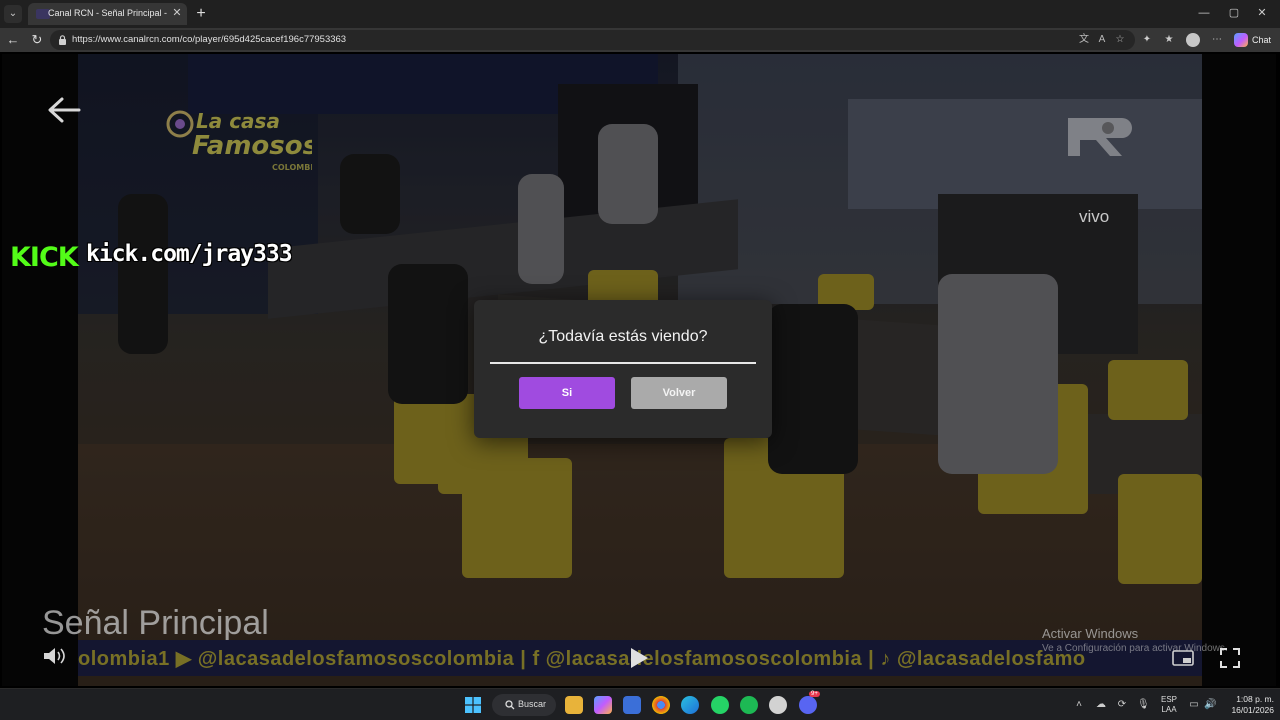 The height and width of the screenshot is (720, 1280). Describe the element at coordinates (1100, 137) in the screenshot. I see `rcn-logo` at that location.